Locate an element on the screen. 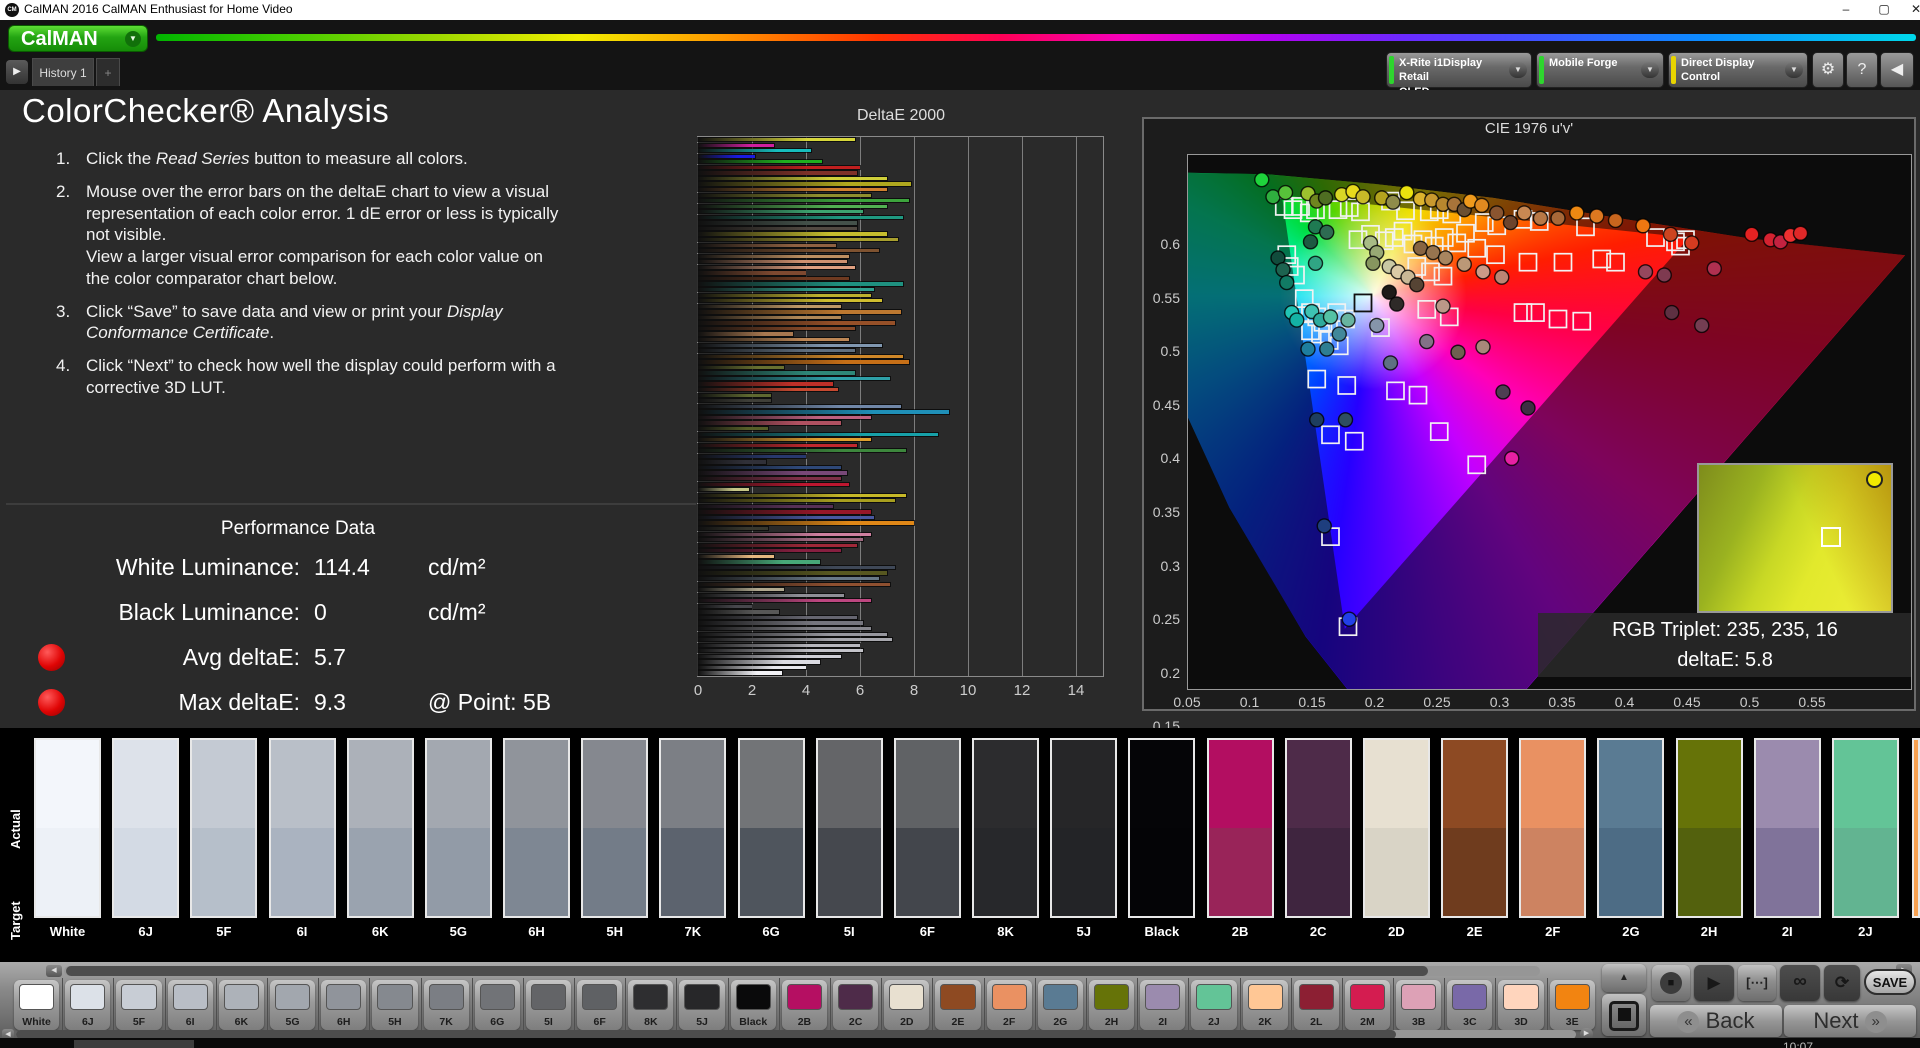  next-button: Next » is located at coordinates (1850, 1021).